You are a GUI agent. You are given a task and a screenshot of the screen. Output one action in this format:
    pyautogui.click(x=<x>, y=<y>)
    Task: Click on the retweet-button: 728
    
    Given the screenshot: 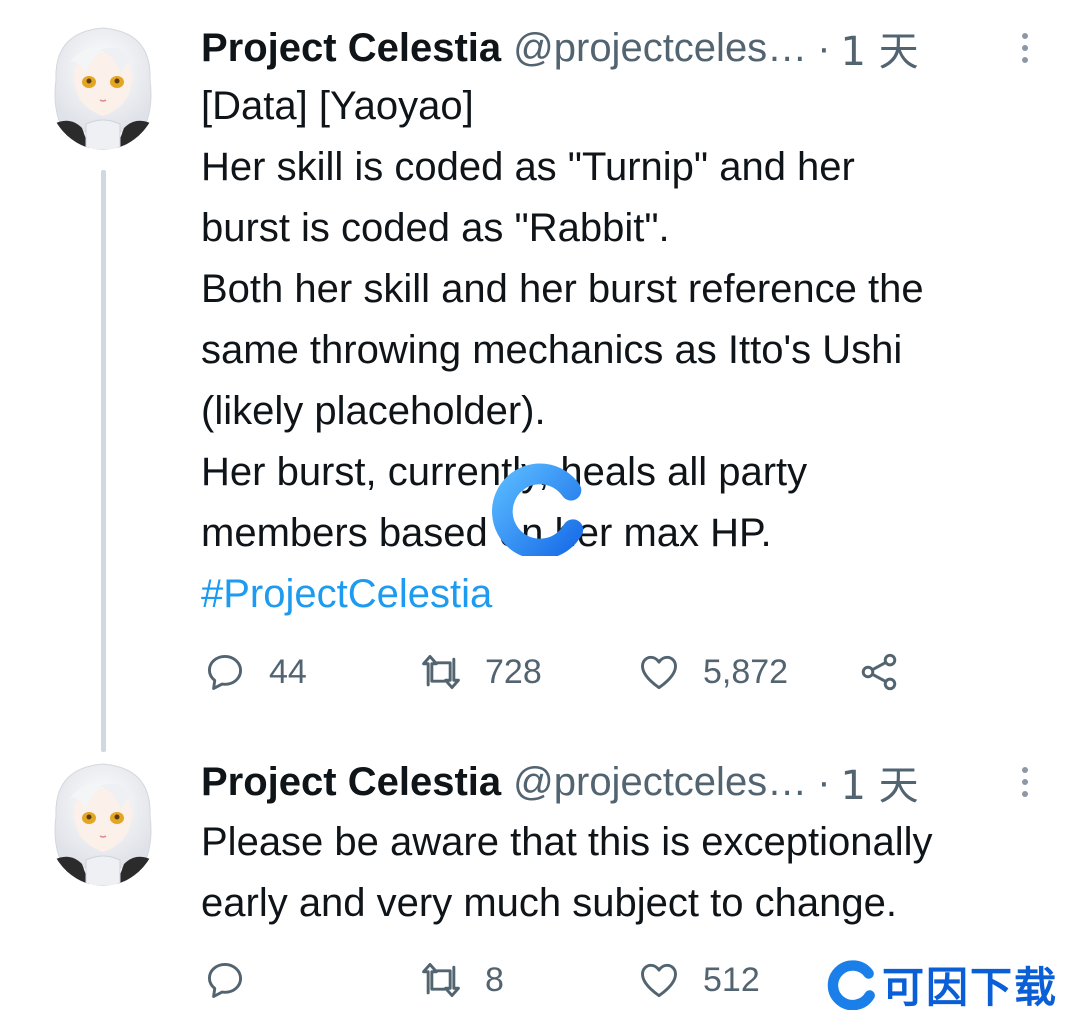 What is the action you would take?
    pyautogui.click(x=480, y=672)
    